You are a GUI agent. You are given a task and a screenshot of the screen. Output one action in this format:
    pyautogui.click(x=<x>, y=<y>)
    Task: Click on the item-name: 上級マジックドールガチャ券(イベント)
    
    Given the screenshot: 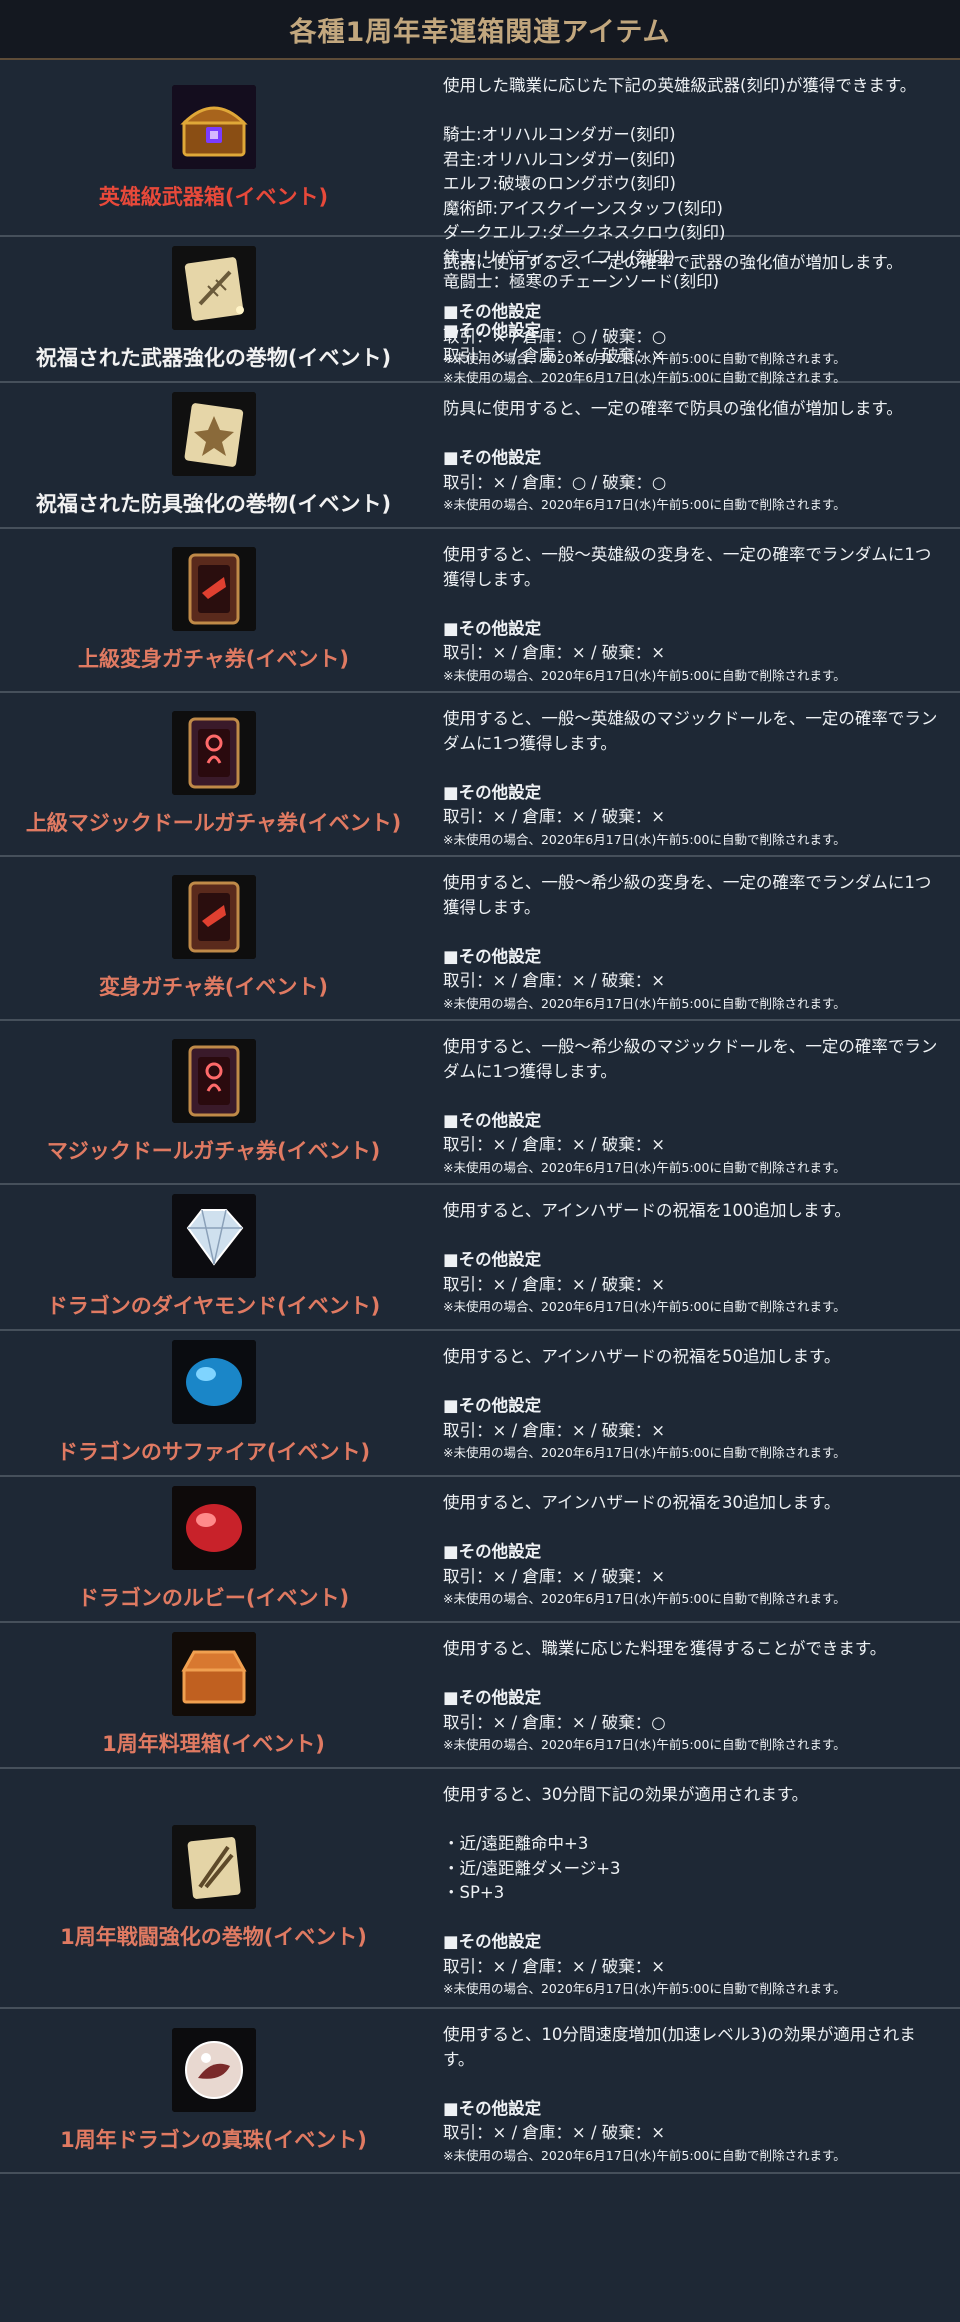 What is the action you would take?
    pyautogui.click(x=213, y=823)
    